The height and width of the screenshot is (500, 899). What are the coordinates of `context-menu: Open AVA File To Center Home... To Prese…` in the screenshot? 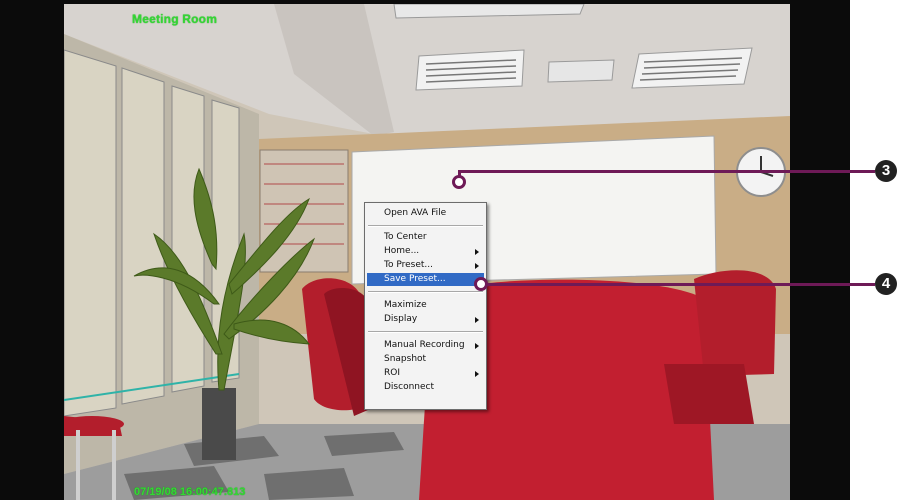 It's located at (425, 306).